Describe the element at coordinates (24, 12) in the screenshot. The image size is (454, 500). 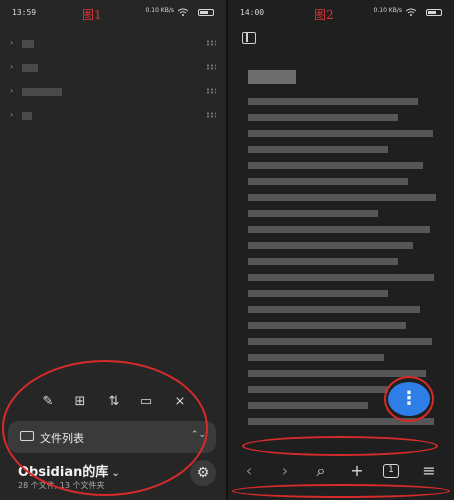
I see `status-time: 13:59` at that location.